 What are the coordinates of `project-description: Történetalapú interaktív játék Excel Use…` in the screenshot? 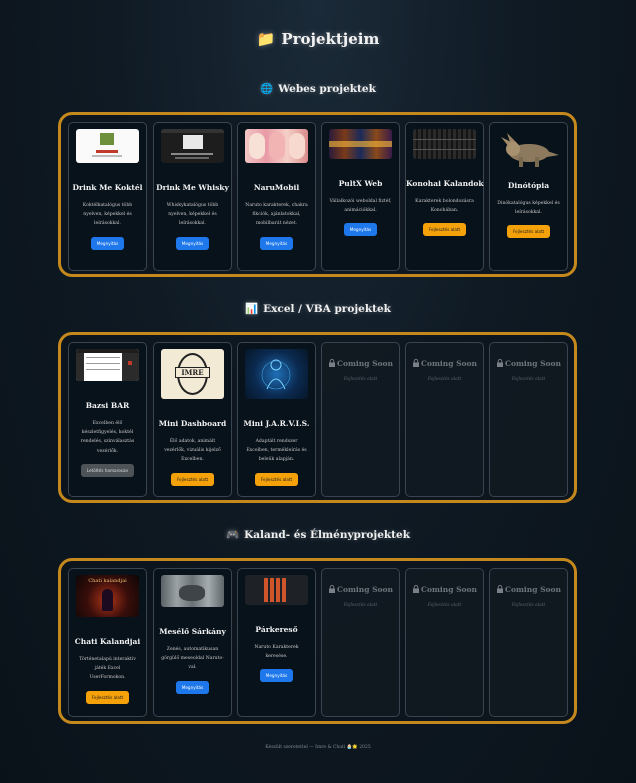 It's located at (107, 669).